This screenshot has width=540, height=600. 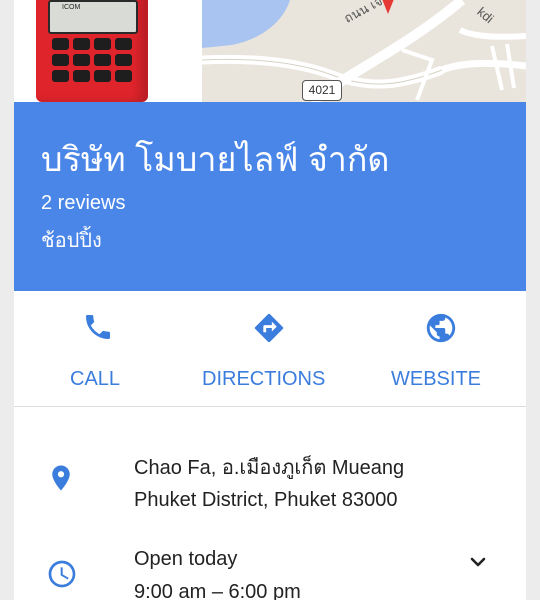 I want to click on radio-photo: ICOM, so click(x=107, y=51).